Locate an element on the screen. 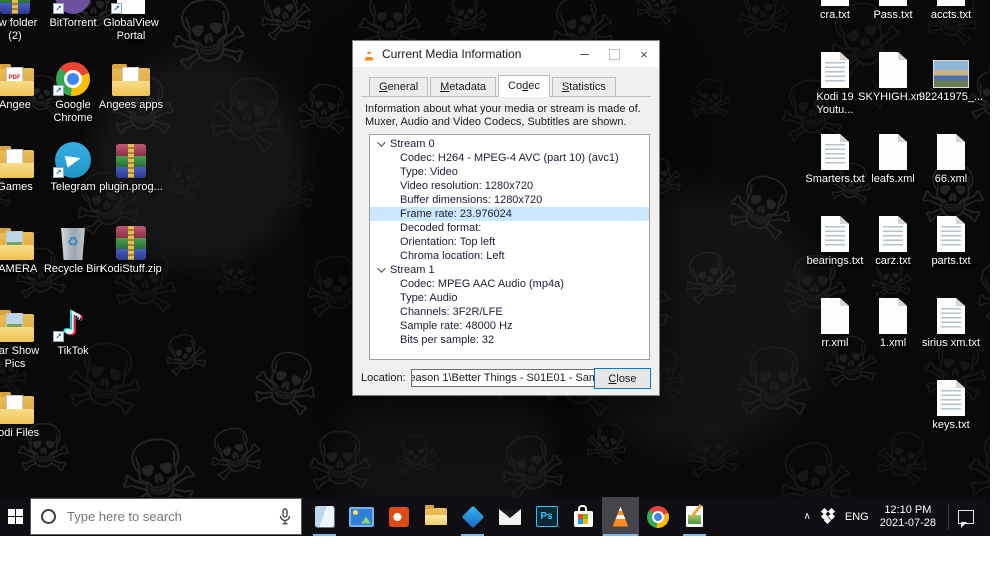  desktop-icon-games: Games is located at coordinates (22, 175).